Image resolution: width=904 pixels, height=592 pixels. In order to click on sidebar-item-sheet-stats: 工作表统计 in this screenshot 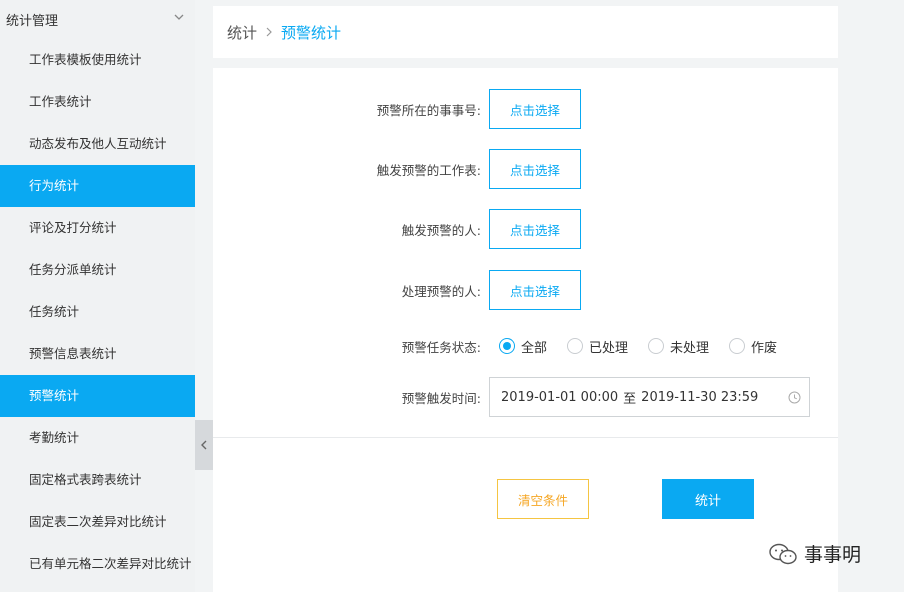, I will do `click(97, 102)`.